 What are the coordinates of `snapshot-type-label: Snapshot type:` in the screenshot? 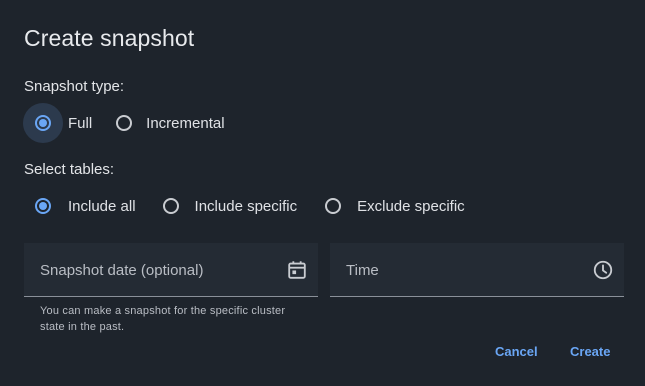 It's located at (74, 86).